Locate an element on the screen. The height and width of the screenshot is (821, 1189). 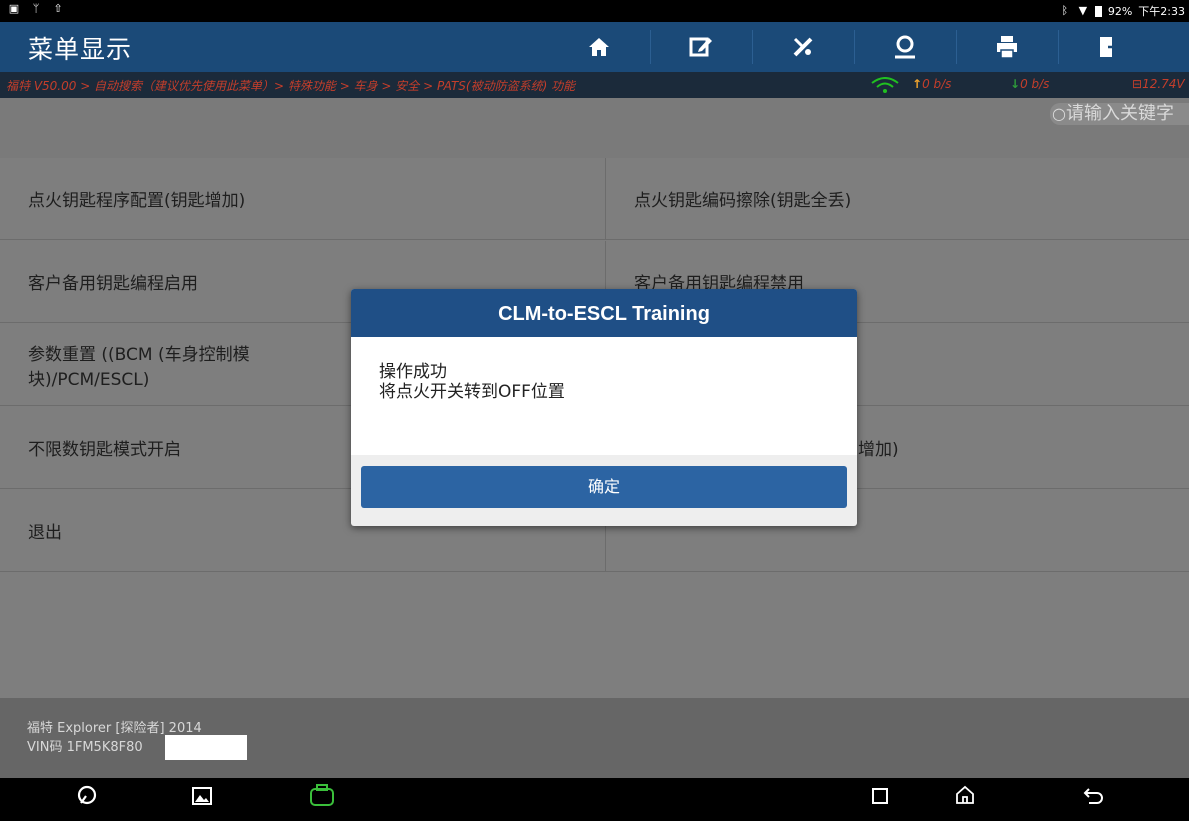
home-icon is located at coordinates (599, 47).